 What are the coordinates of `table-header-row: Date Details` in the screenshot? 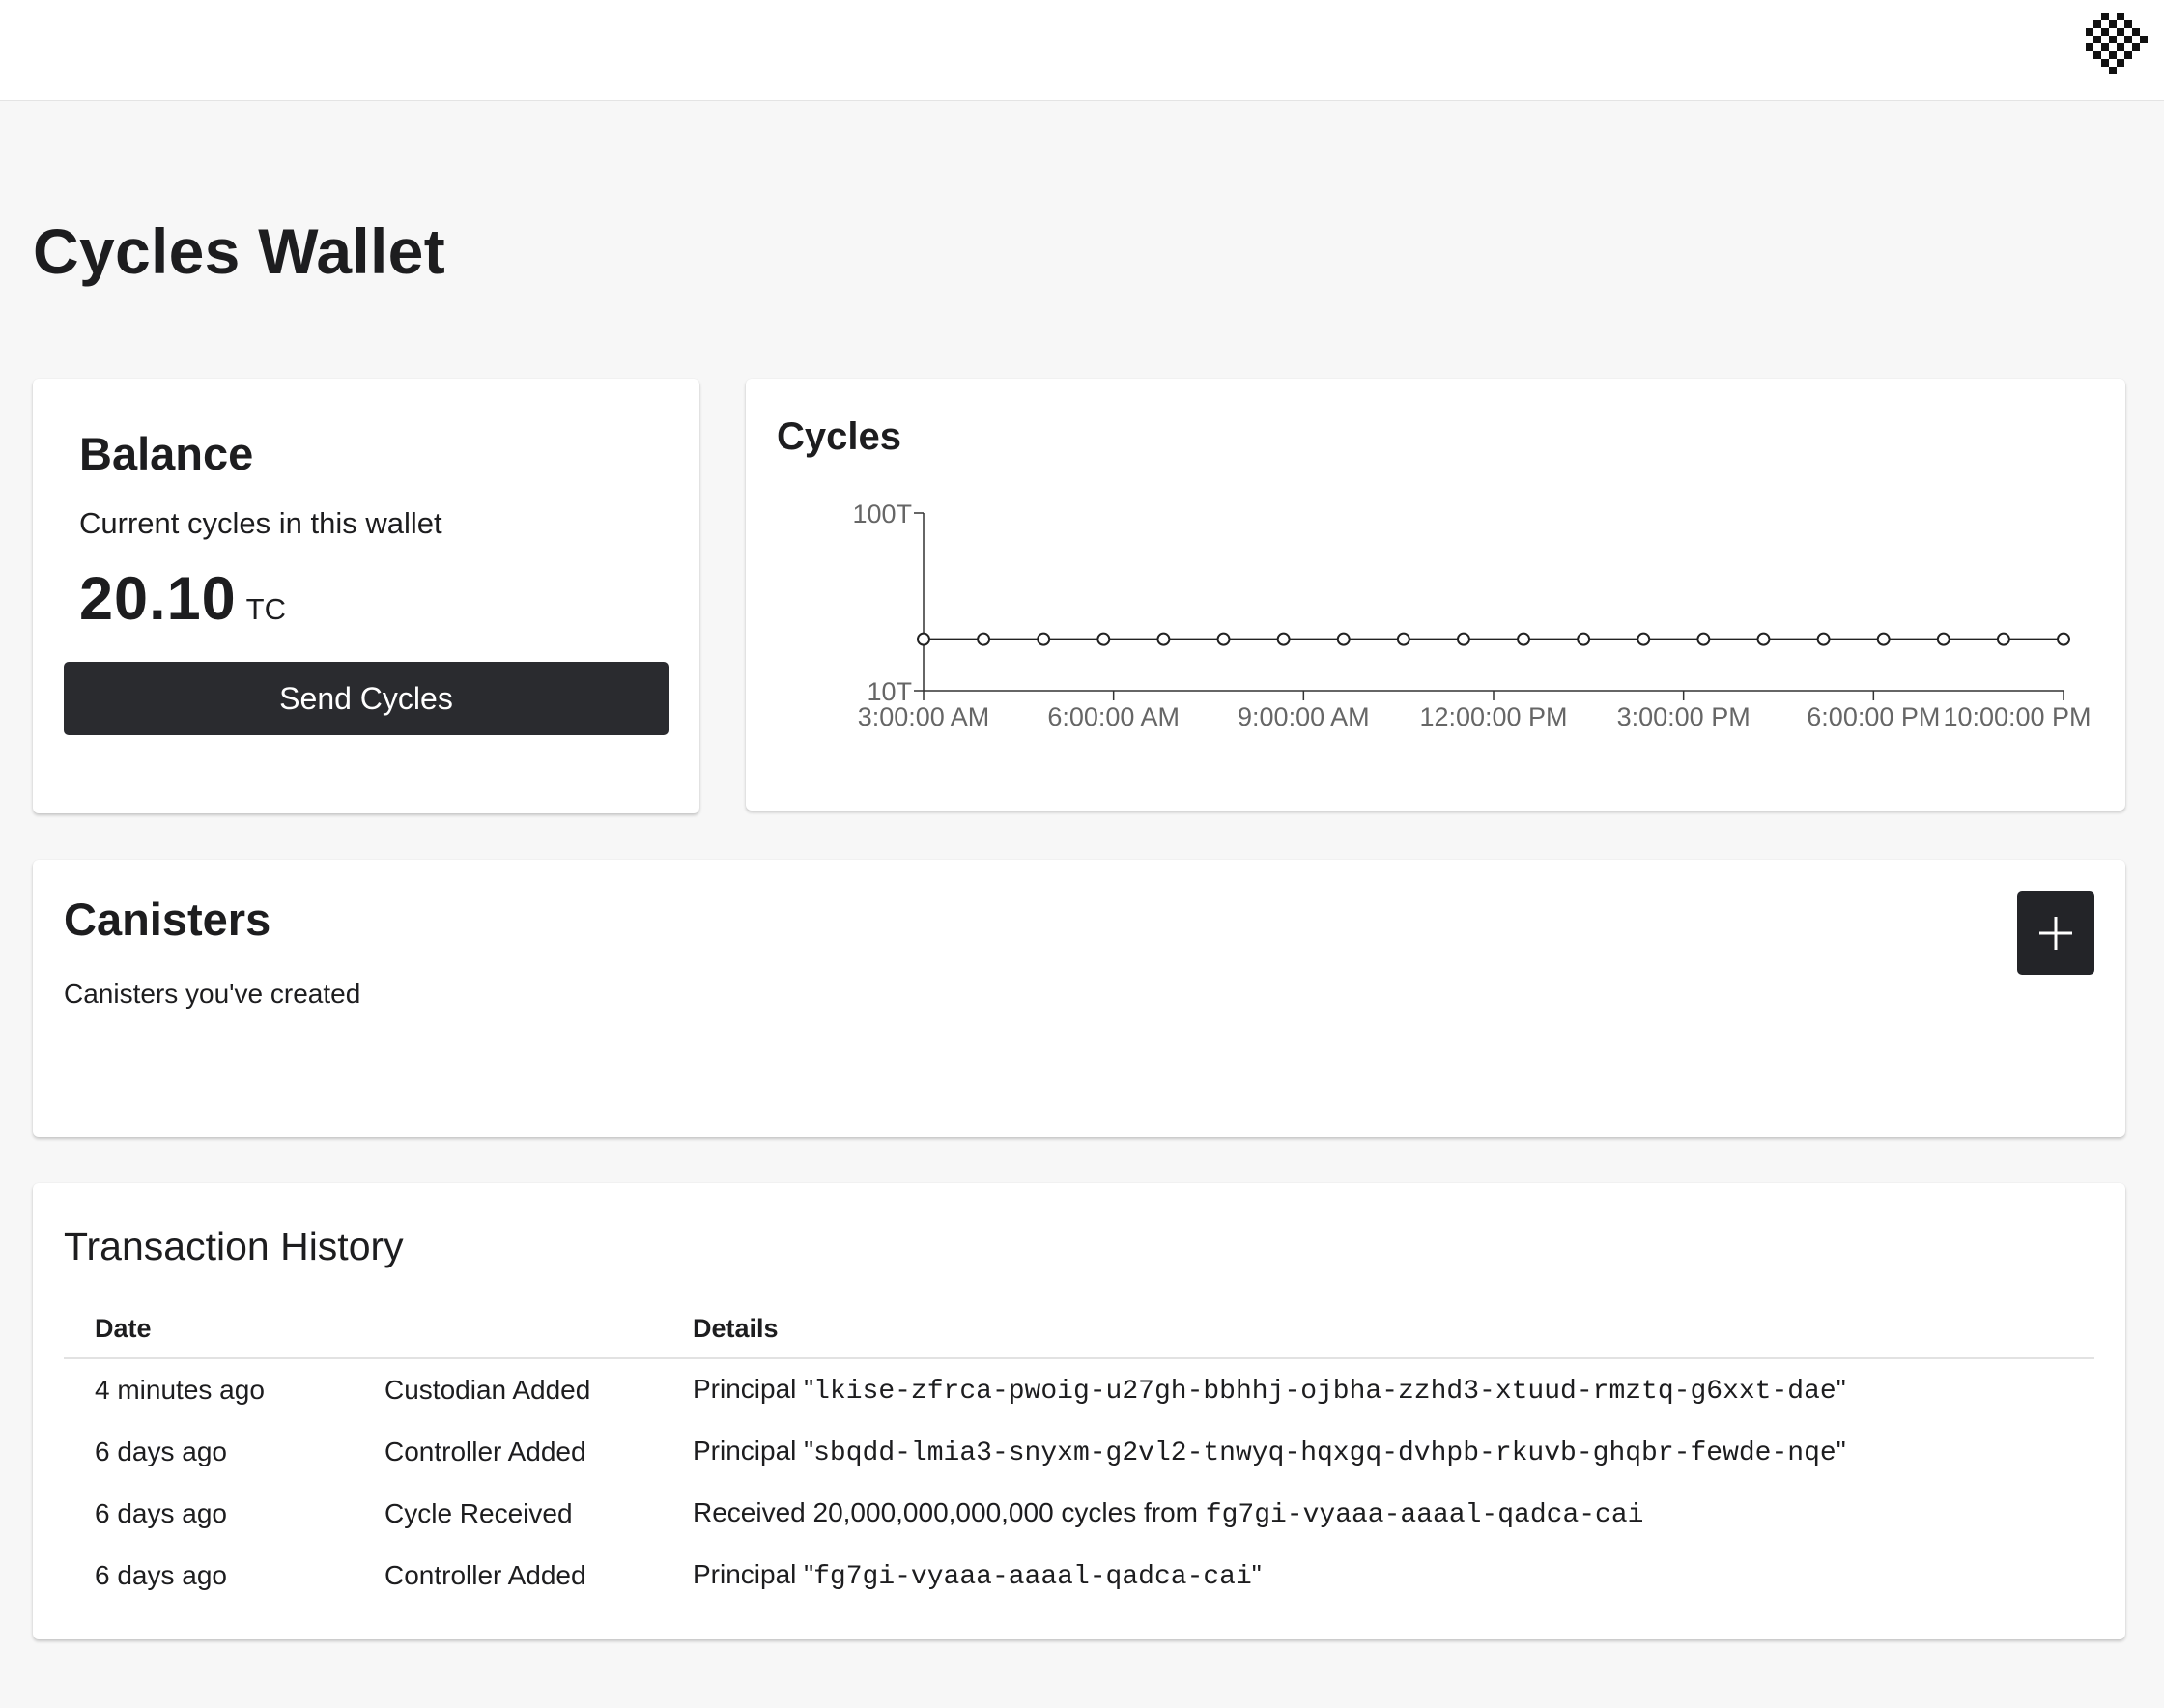 It's located at (1079, 1329).